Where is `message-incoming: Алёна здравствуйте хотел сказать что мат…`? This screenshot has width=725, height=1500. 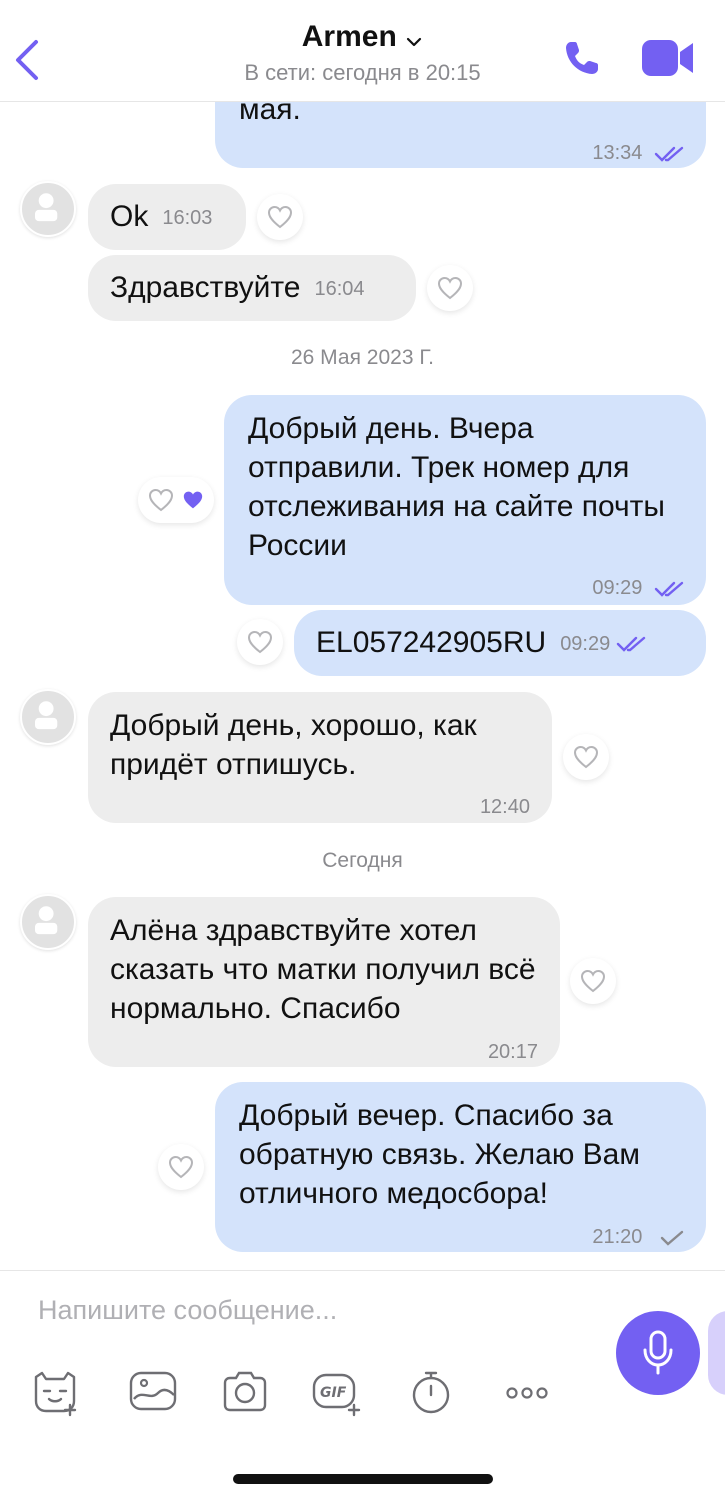 message-incoming: Алёна здравствуйте хотел сказать что мат… is located at coordinates (324, 982).